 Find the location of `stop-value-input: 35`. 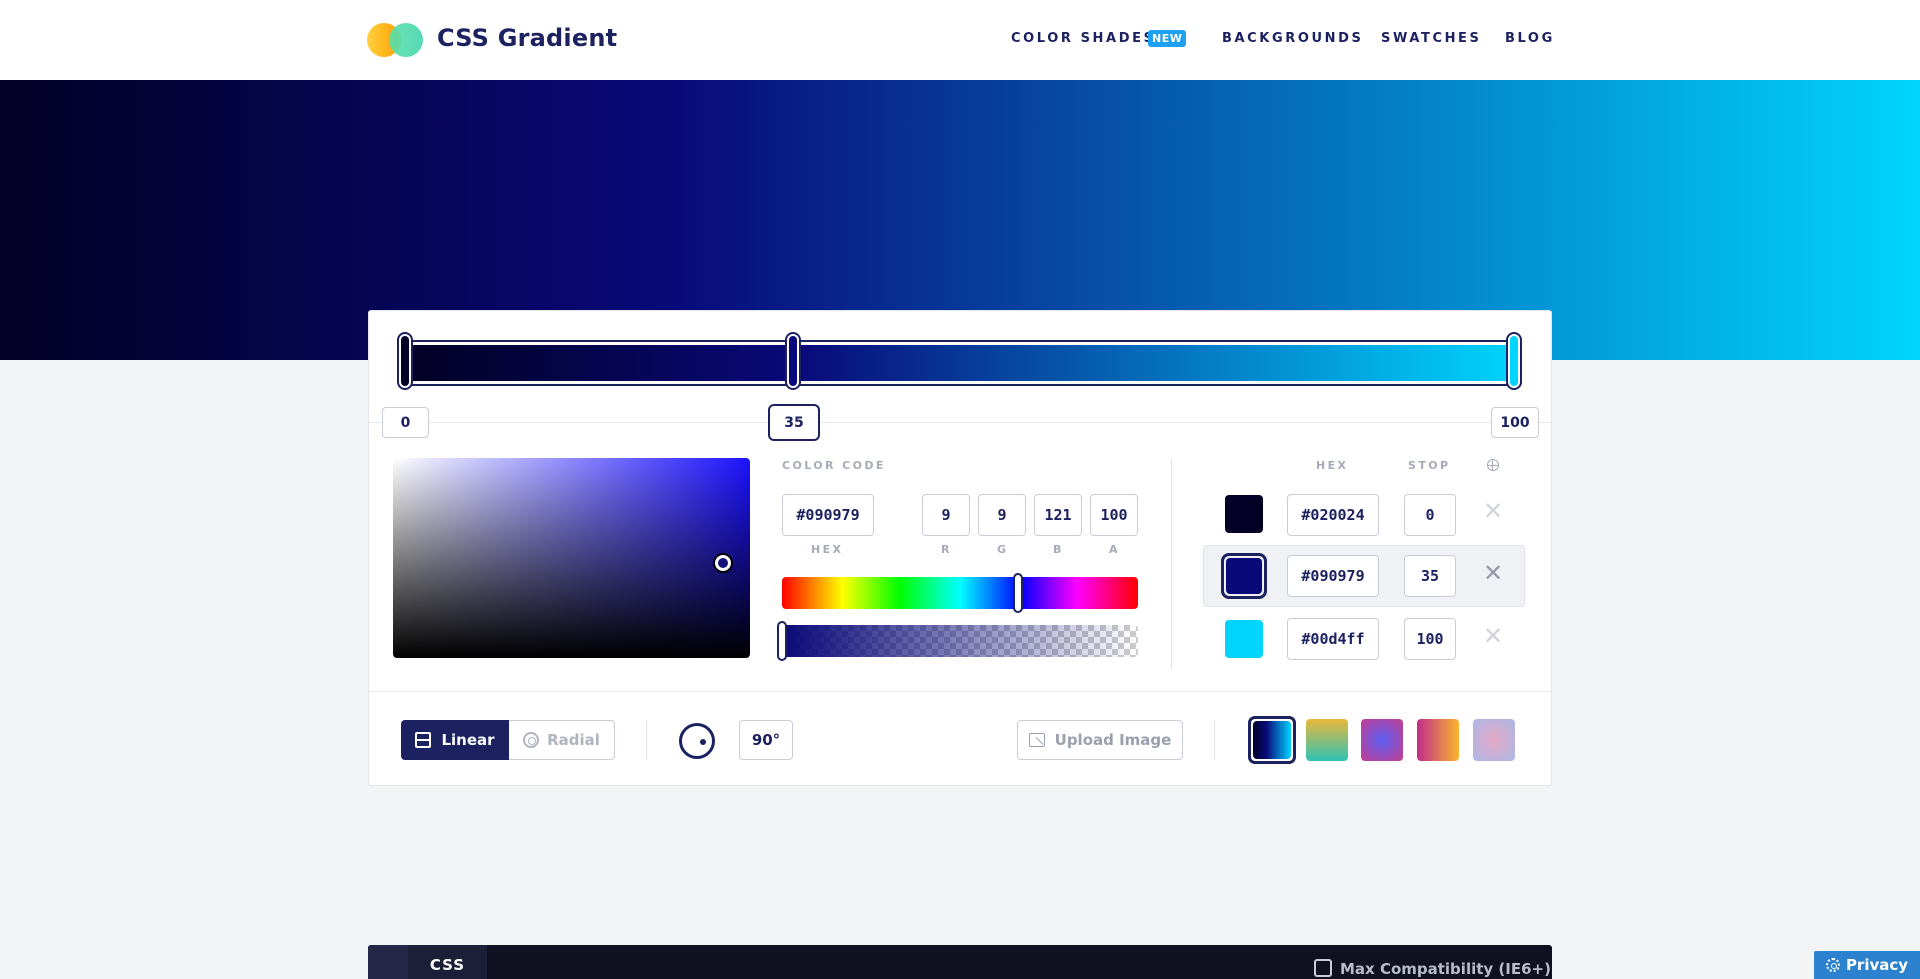

stop-value-input: 35 is located at coordinates (1430, 576).